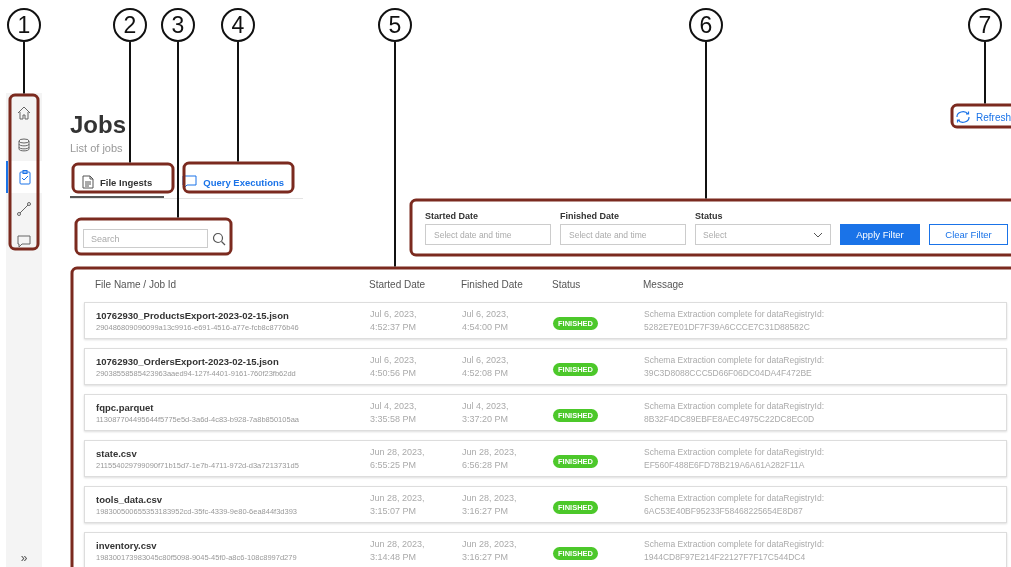  I want to click on message-text: Schema Extraction complete for dataRegistryId: 1944CD8F97E214F22127F7F17C544DC4, so click(734, 550).